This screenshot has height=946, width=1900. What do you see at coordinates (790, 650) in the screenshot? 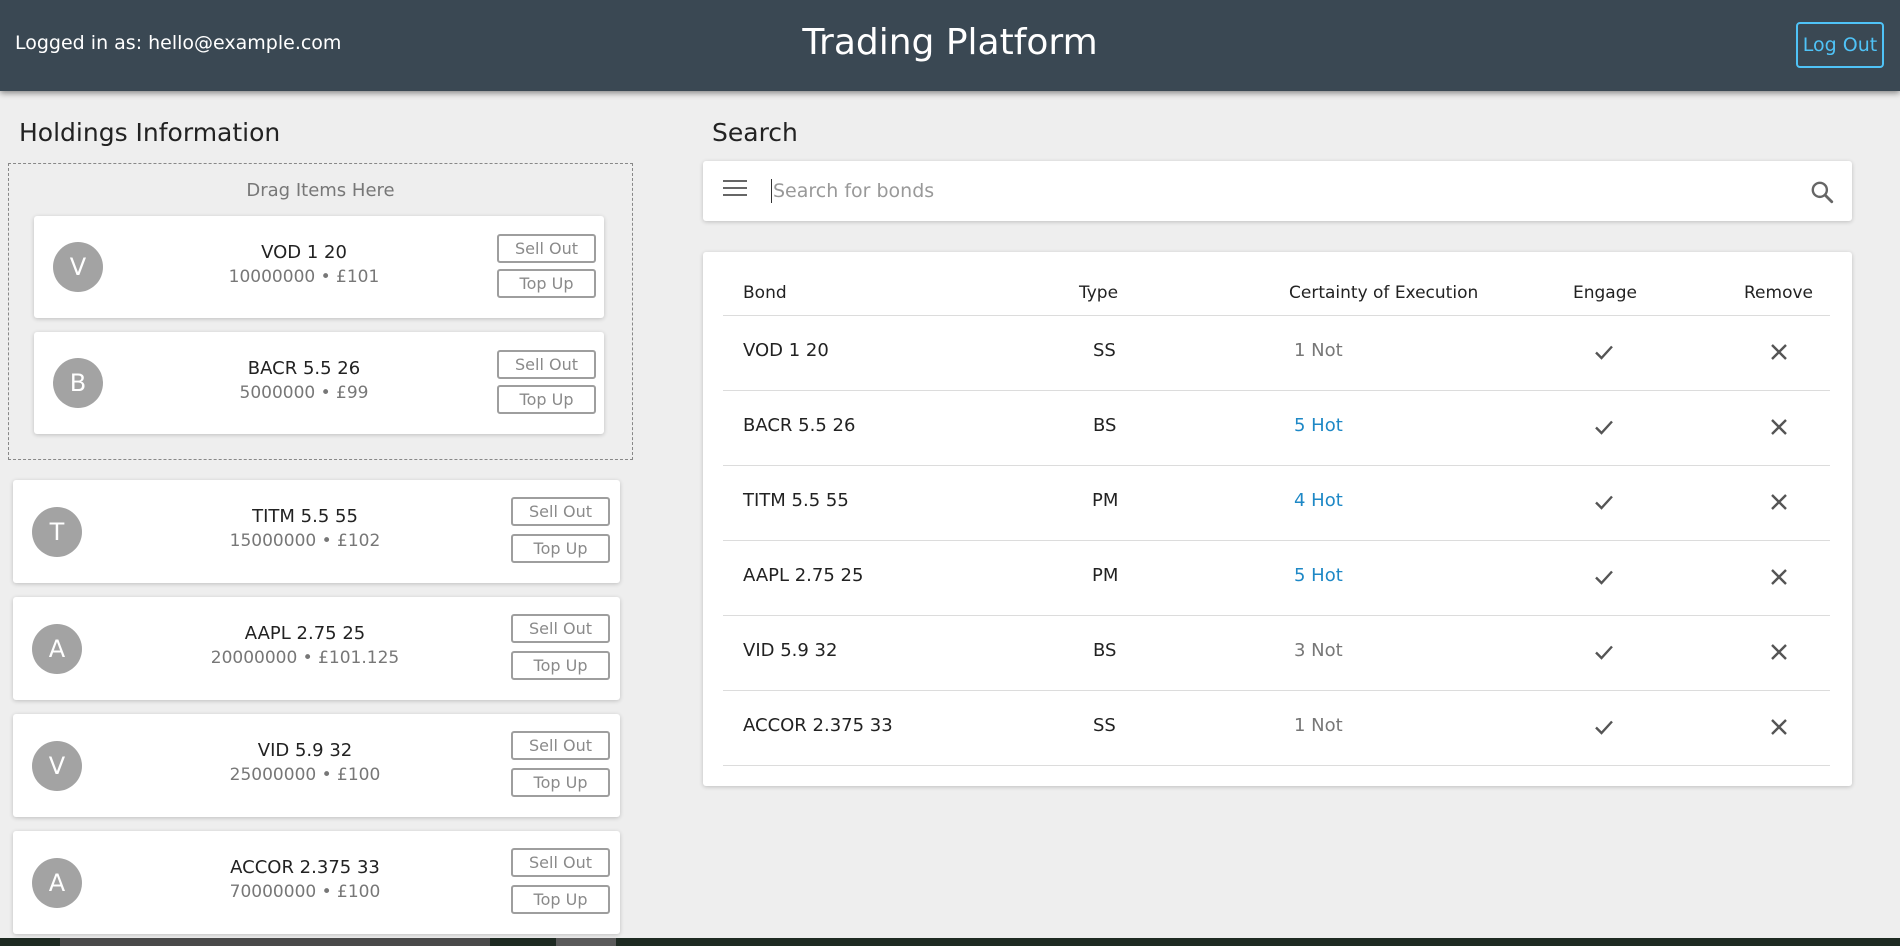
I see `bond-name: VID 5.9 32` at bounding box center [790, 650].